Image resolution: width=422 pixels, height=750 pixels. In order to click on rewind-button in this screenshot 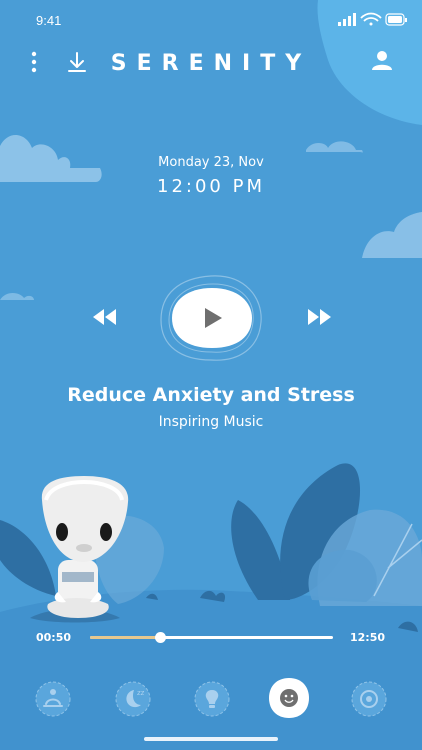, I will do `click(104, 317)`.